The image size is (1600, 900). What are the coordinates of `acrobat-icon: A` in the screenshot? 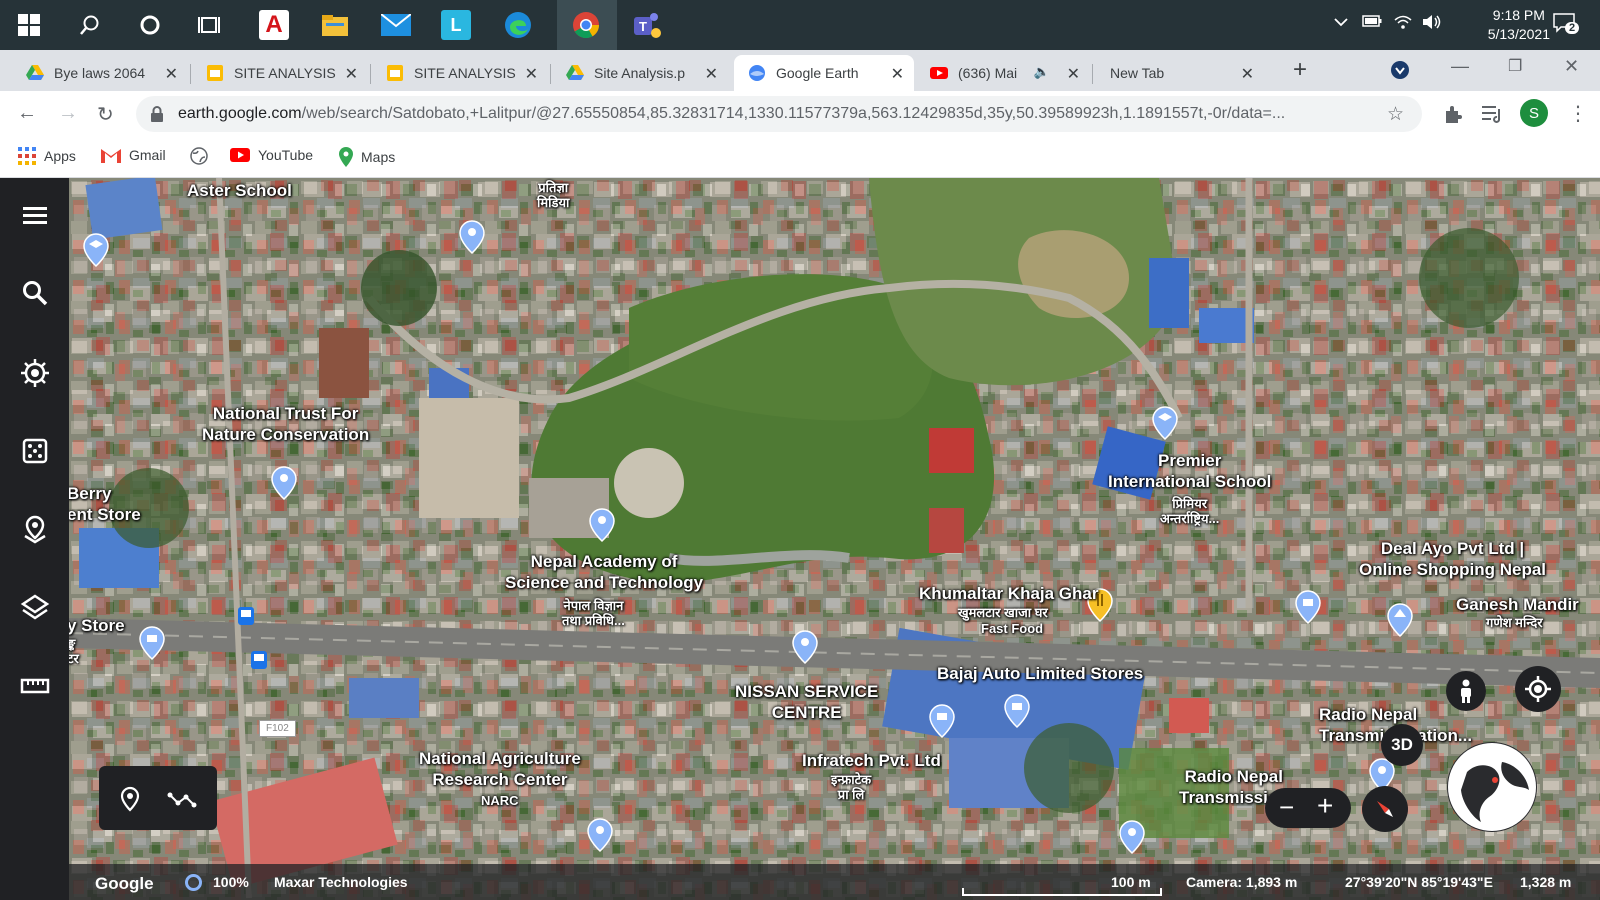 It's located at (274, 25).